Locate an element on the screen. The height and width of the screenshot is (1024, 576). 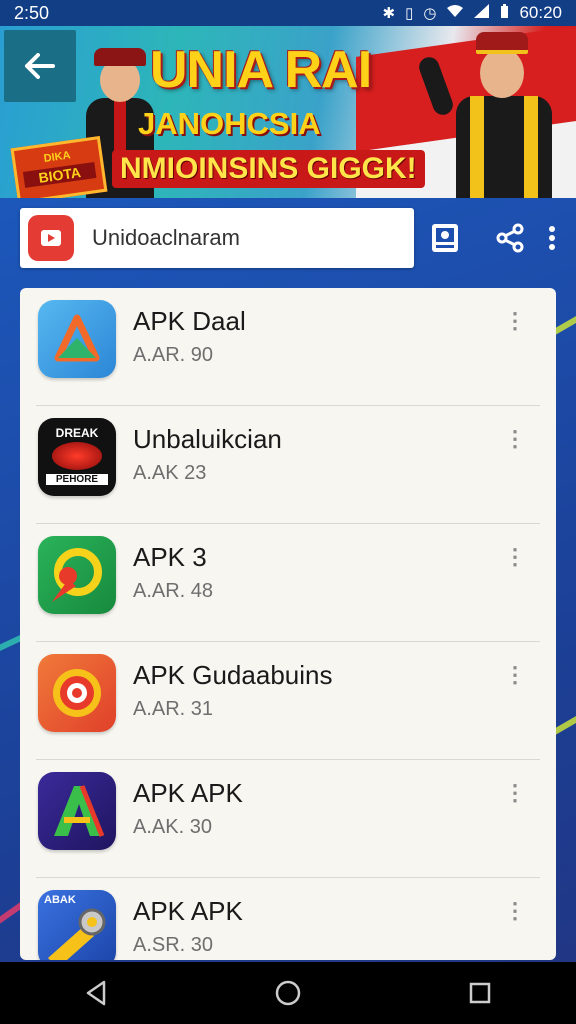
icon-text-bottom: PEHORE is located at coordinates (77, 479).